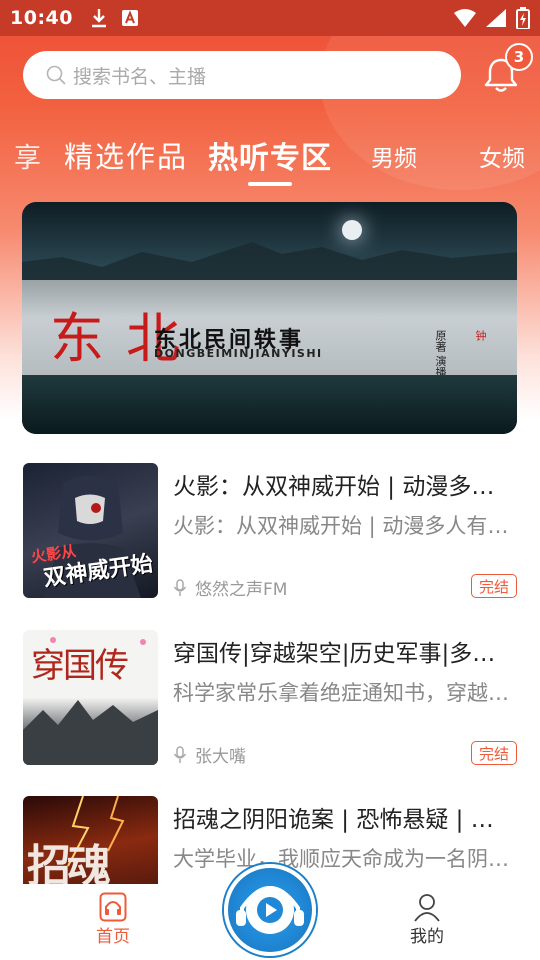 This screenshot has width=540, height=960. I want to click on banner-pinyin: DONGBEIMINJIANYISHI, so click(238, 353).